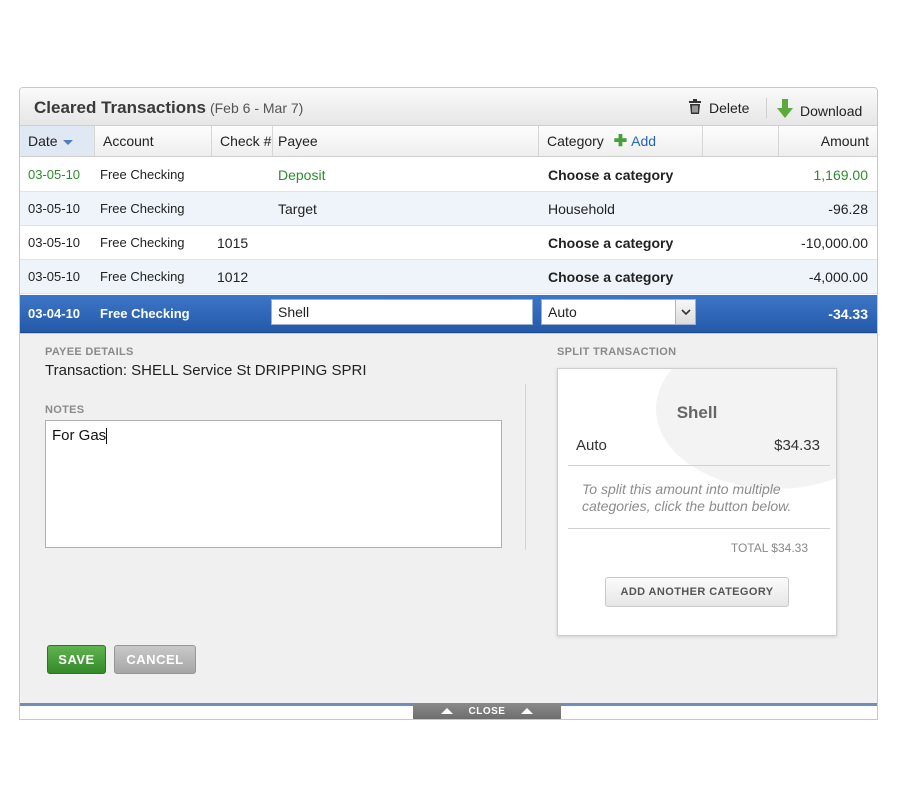 Image resolution: width=900 pixels, height=800 pixels. What do you see at coordinates (838, 277) in the screenshot?
I see `row-amount: -4,000.00` at bounding box center [838, 277].